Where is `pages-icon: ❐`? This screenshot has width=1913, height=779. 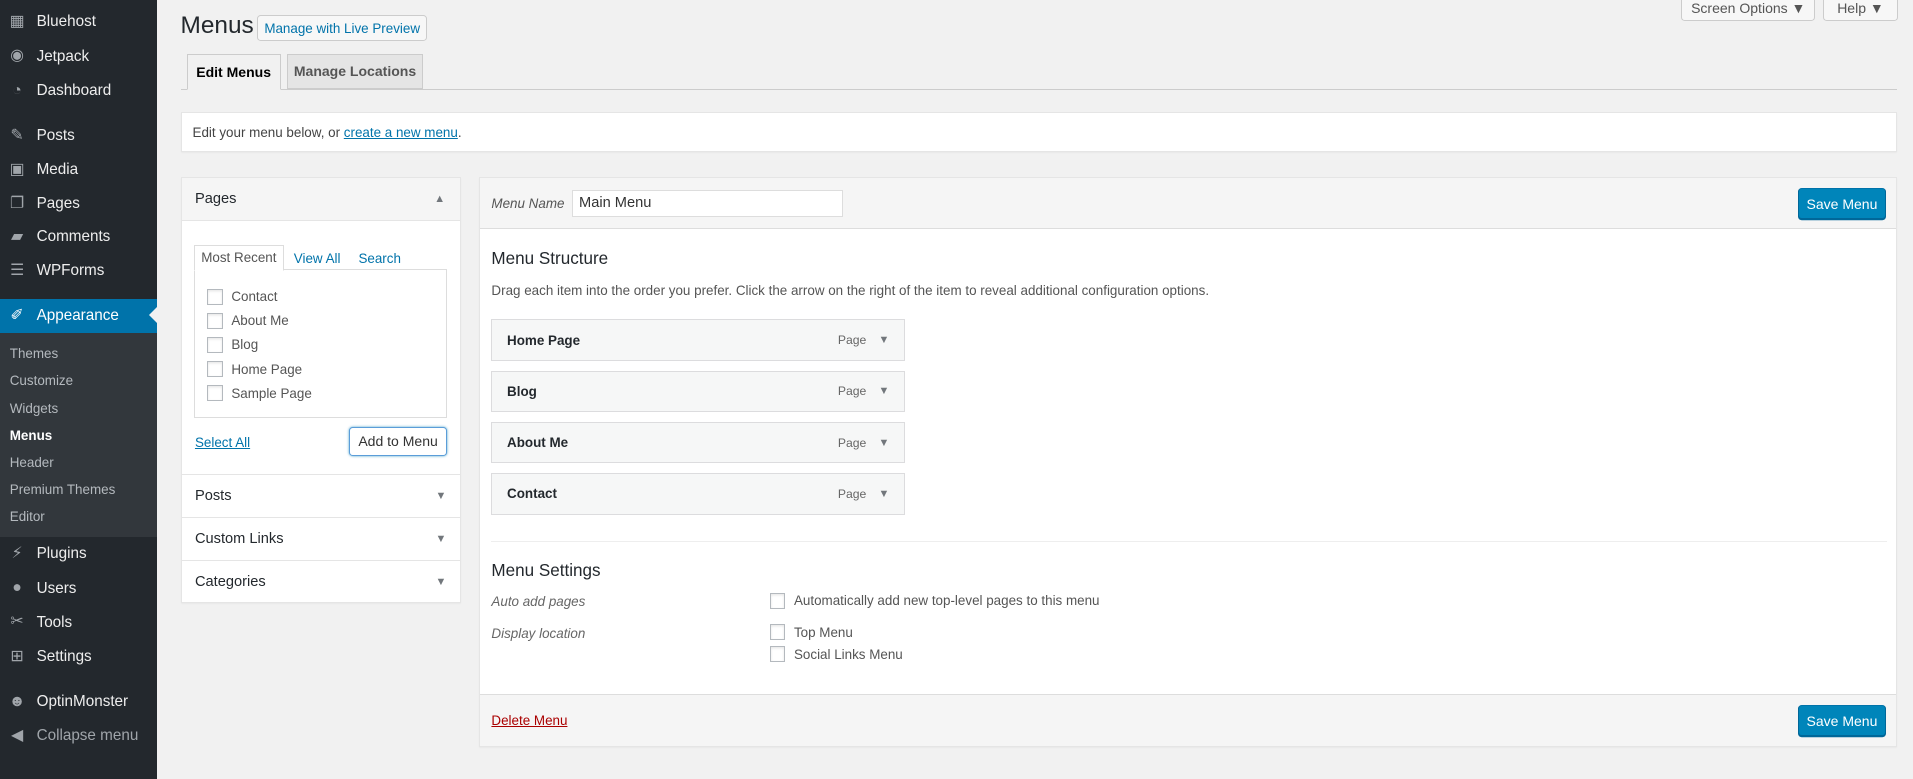 pages-icon: ❐ is located at coordinates (17, 203).